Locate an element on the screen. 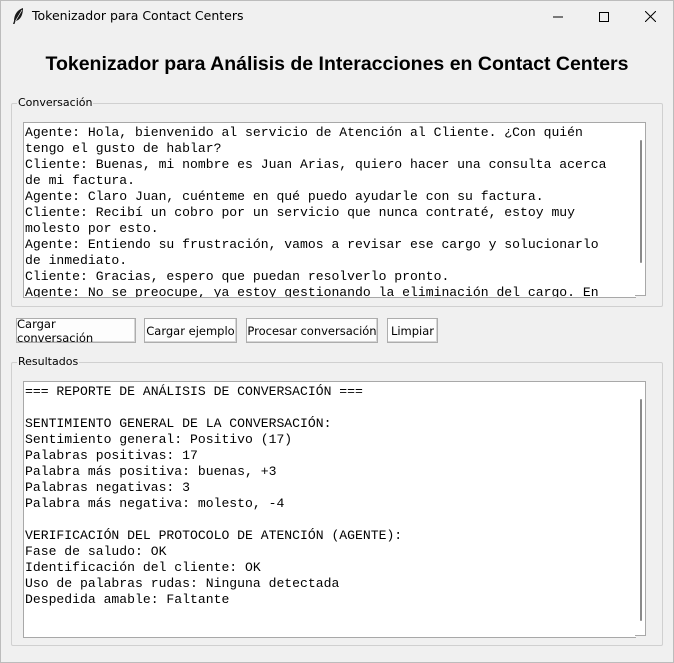 The height and width of the screenshot is (663, 674). close-icon is located at coordinates (650, 16).